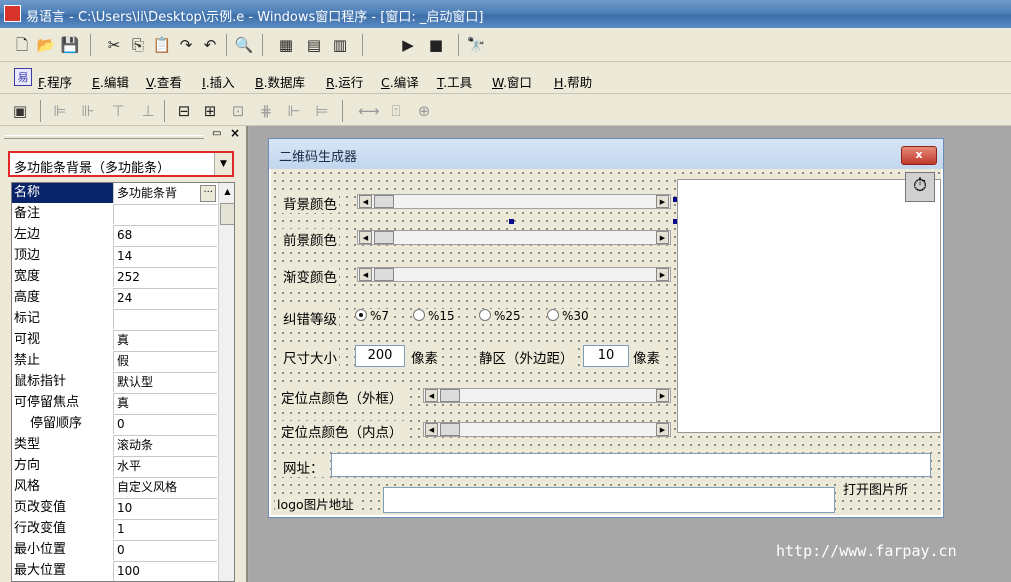 Image resolution: width=1011 pixels, height=582 pixels. I want to click on align-right-icon: ⊪, so click(88, 111).